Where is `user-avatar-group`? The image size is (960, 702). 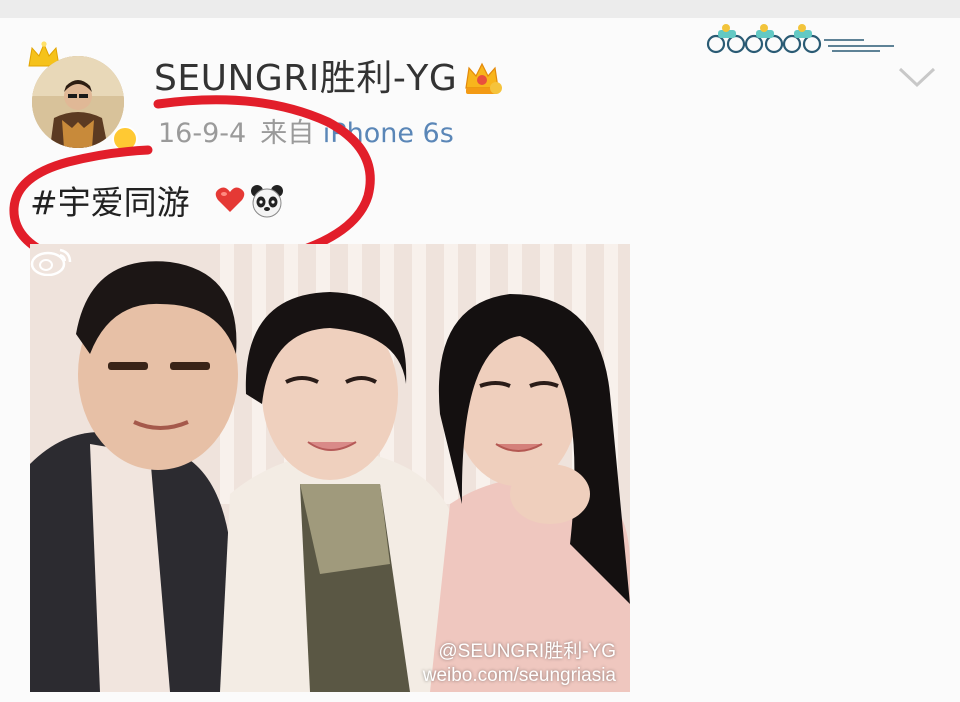 user-avatar-group is located at coordinates (82, 96).